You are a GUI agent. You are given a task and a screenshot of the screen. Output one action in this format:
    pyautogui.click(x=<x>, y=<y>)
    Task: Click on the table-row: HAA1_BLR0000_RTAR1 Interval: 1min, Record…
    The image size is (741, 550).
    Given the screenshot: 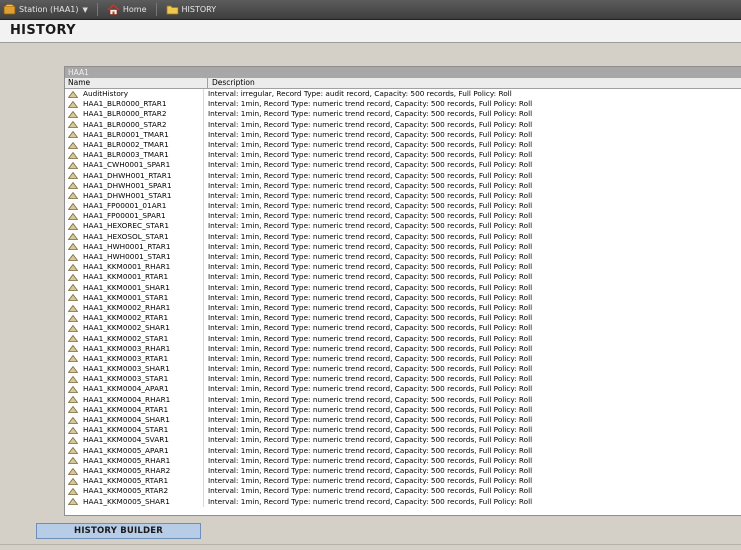 What is the action you would take?
    pyautogui.click(x=403, y=104)
    